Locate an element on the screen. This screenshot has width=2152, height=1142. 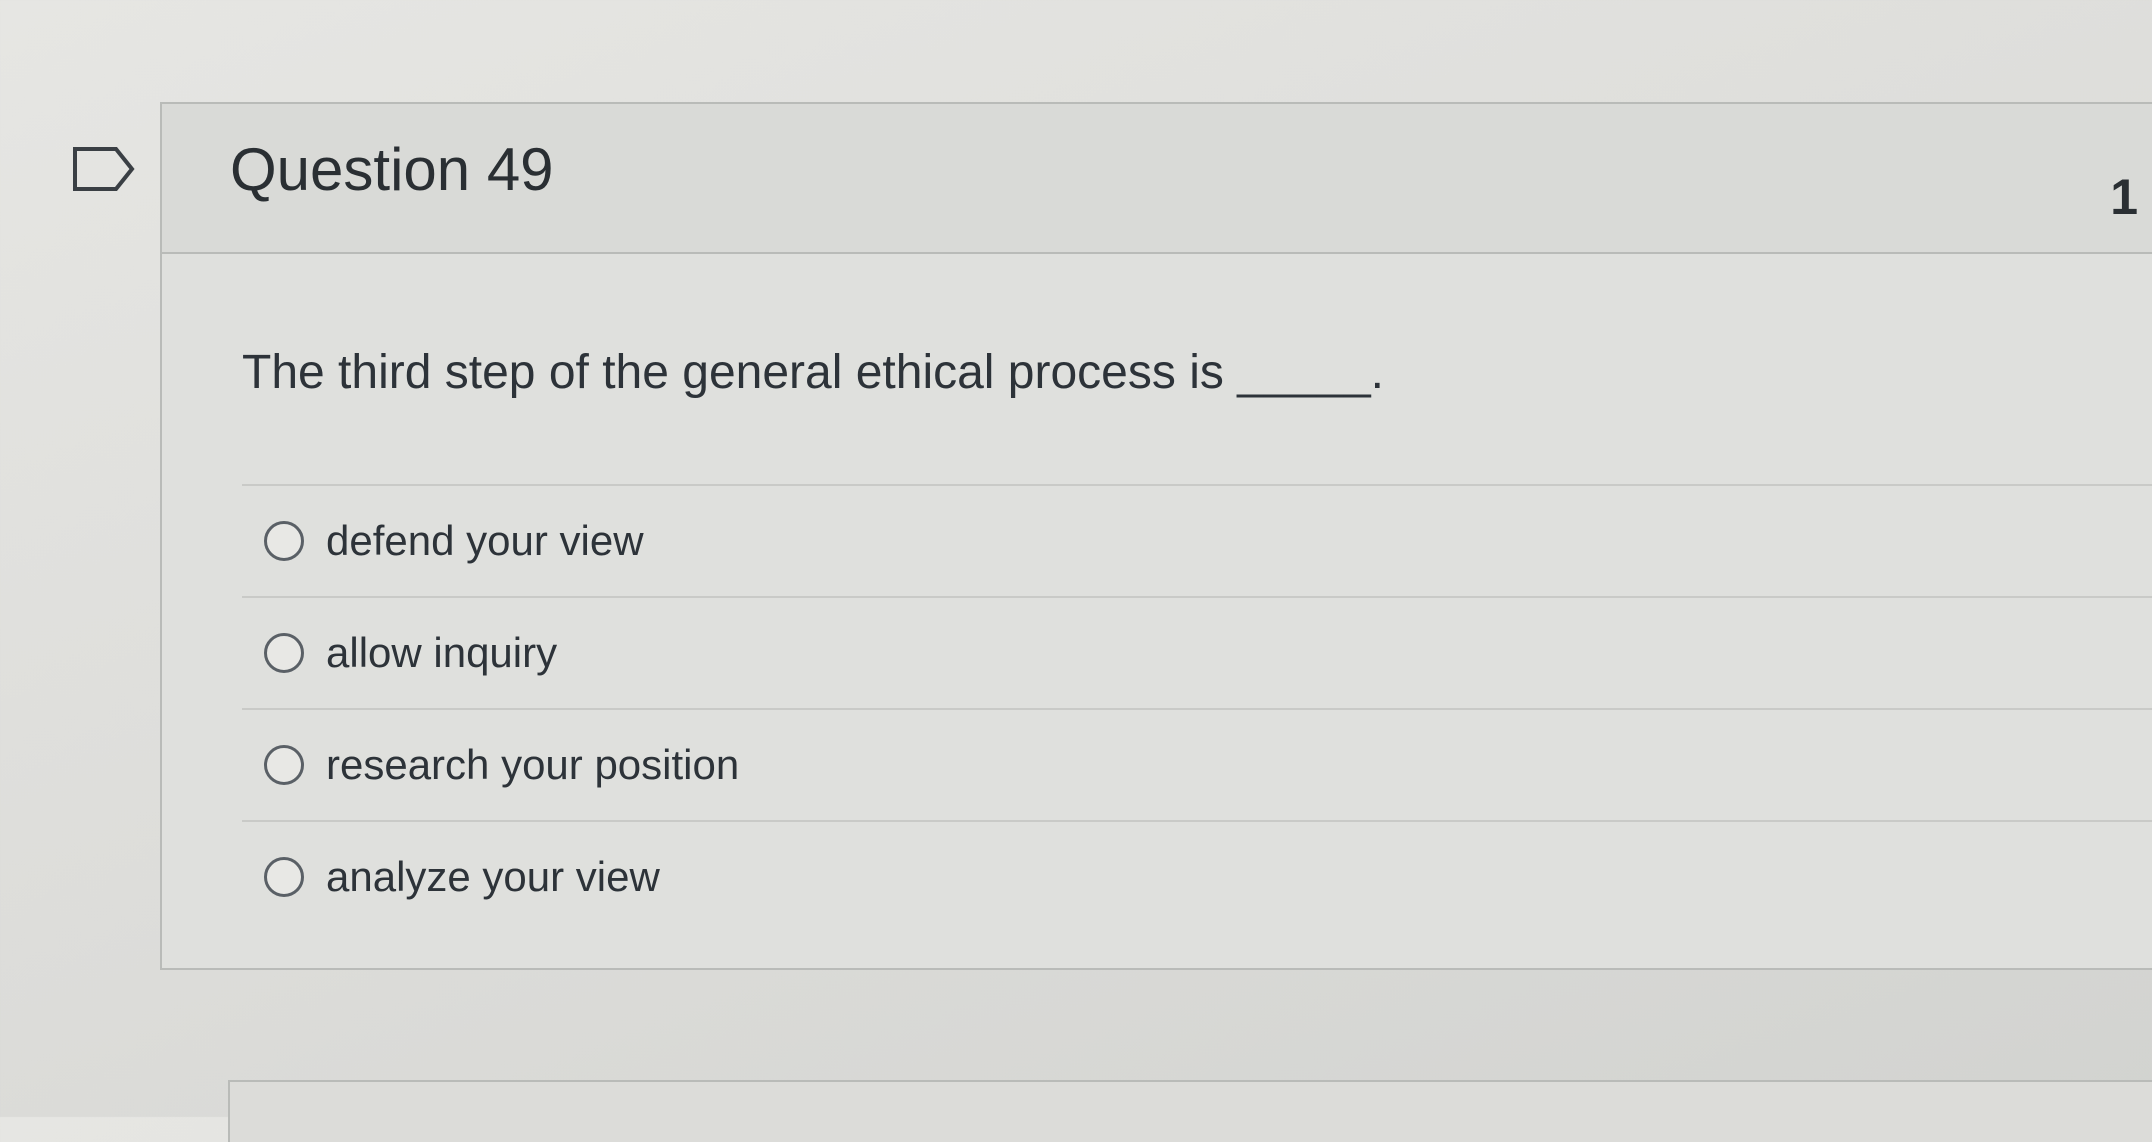
answer-option: research your position is located at coordinates (1197, 764).